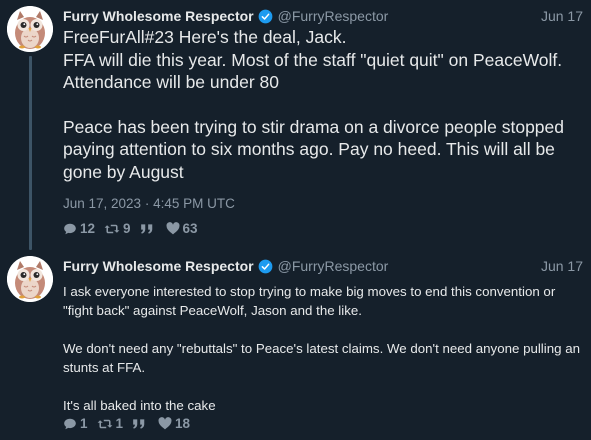  What do you see at coordinates (88, 228) in the screenshot?
I see `reply-count: 12` at bounding box center [88, 228].